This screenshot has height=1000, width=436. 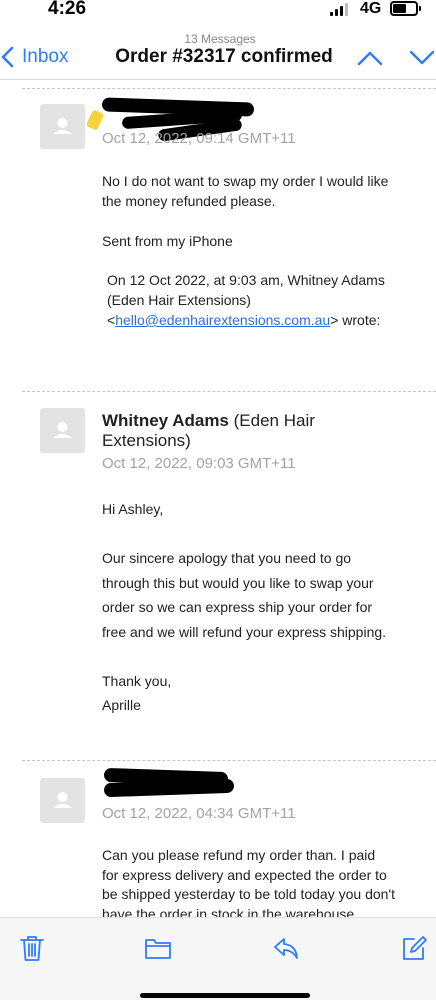 I want to click on reply-icon, so click(x=286, y=948).